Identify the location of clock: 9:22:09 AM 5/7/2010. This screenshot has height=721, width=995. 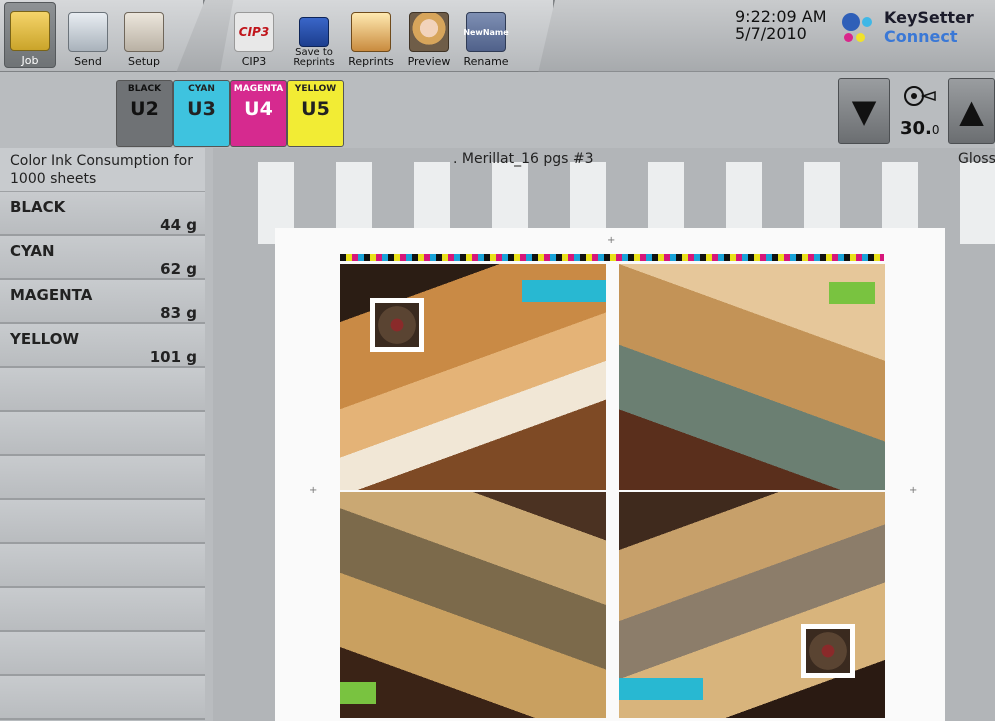
(781, 25).